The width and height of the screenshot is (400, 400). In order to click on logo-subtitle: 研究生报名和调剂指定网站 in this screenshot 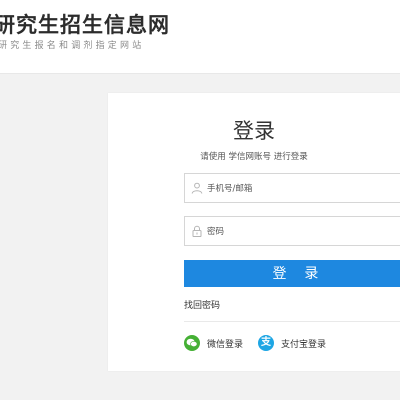, I will do `click(72, 46)`.